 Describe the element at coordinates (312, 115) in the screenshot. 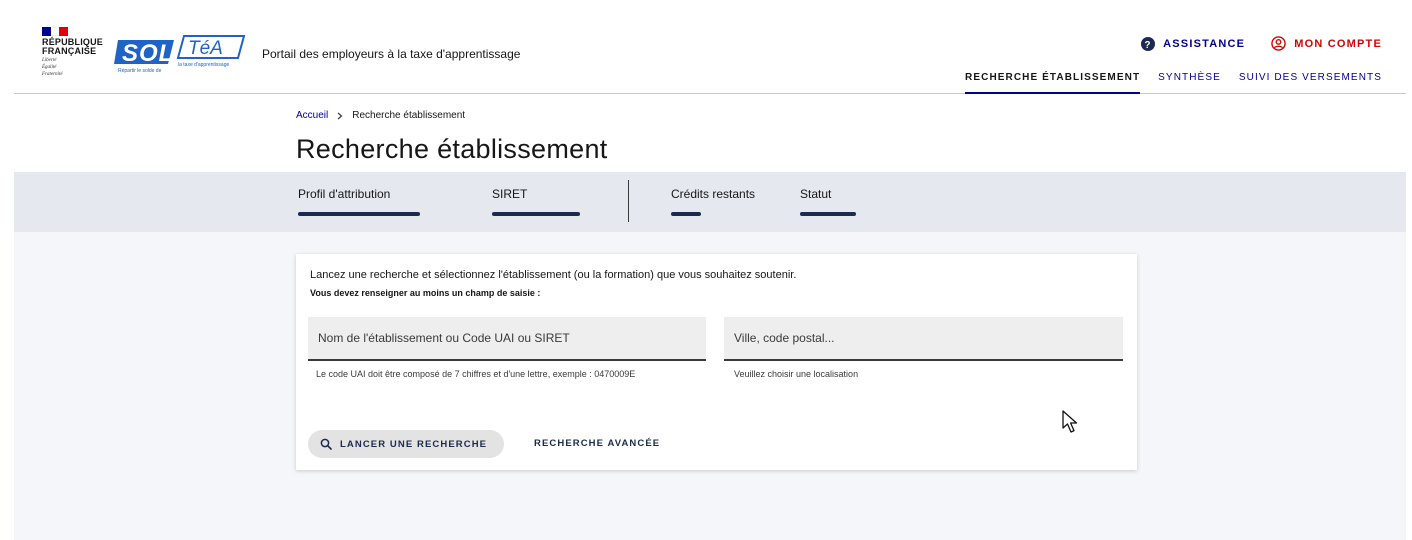

I see `breadcrumb-home-link: Accueil` at that location.